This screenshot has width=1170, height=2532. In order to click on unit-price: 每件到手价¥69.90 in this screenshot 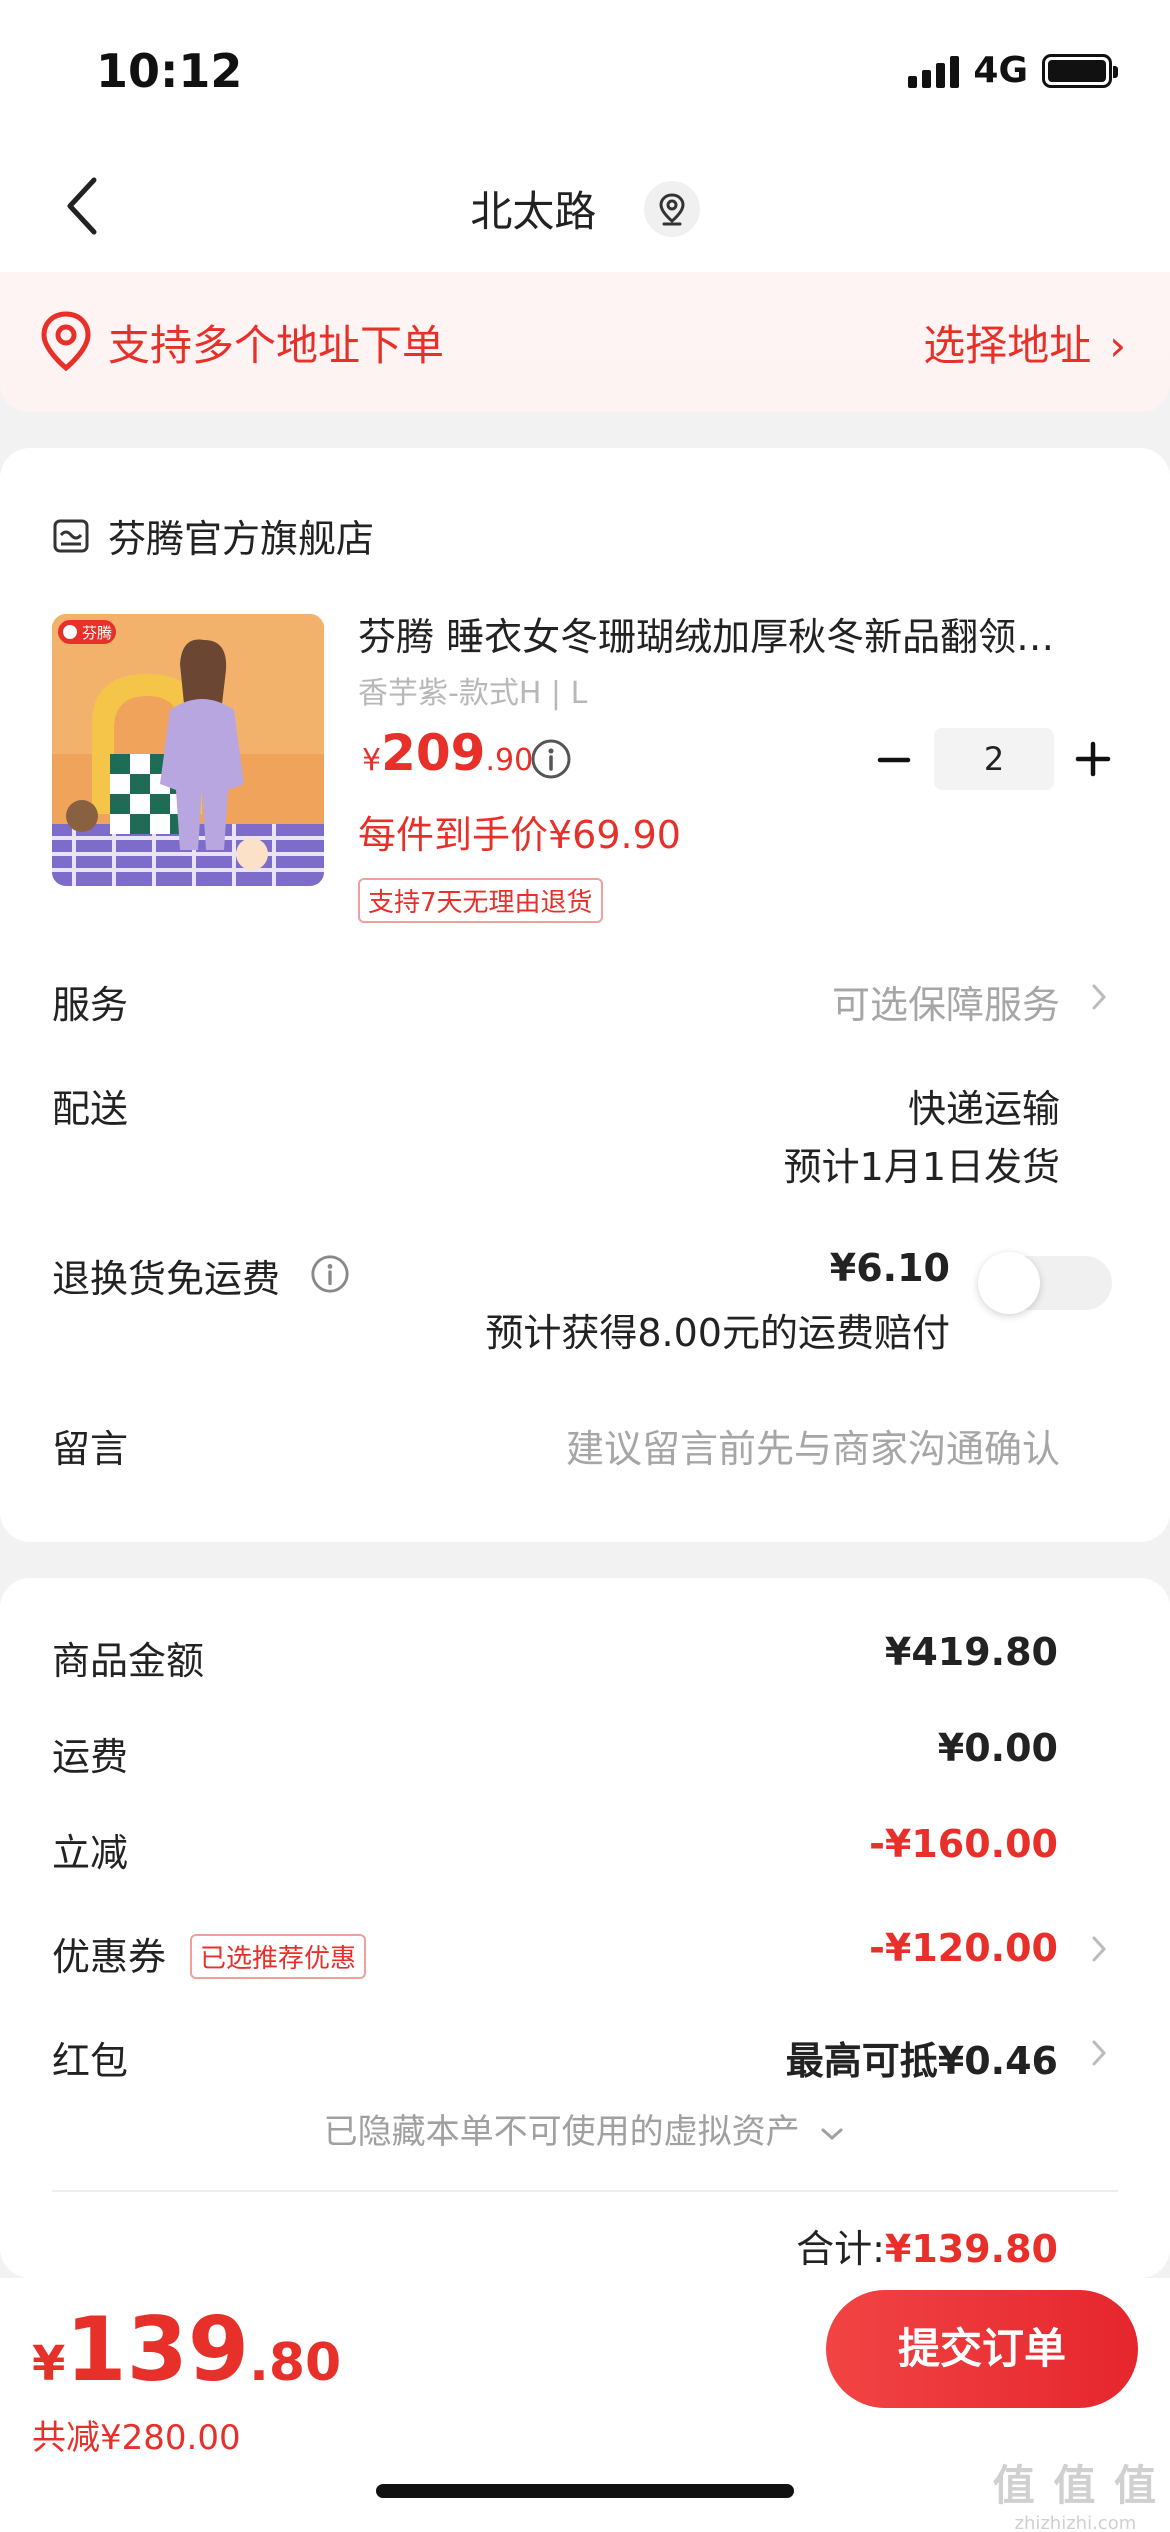, I will do `click(519, 835)`.